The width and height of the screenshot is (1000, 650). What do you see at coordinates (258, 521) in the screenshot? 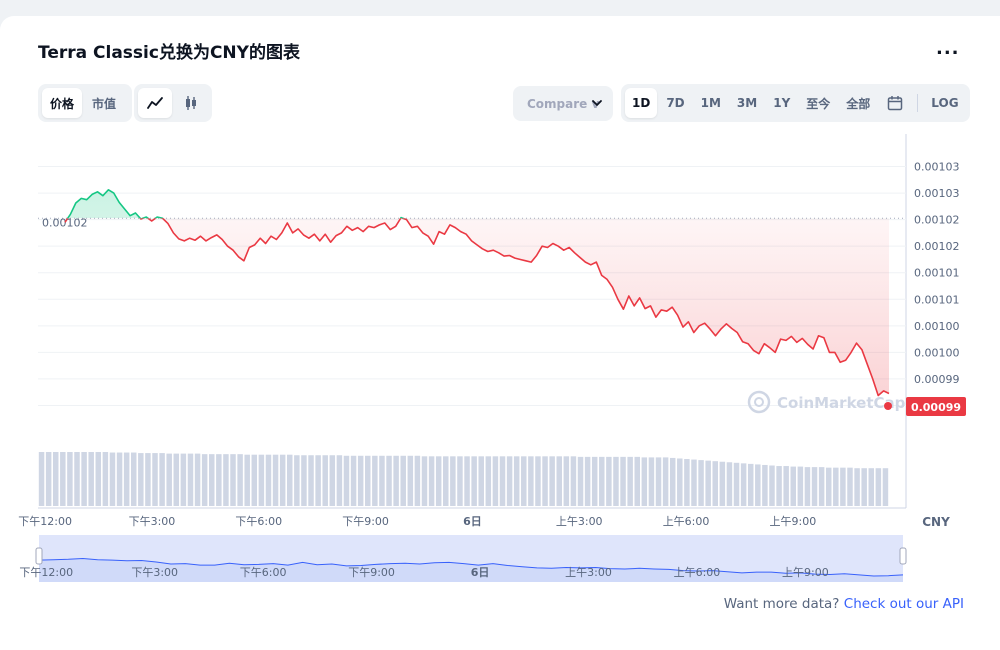
I see `x-tick-label: 下午6:00` at bounding box center [258, 521].